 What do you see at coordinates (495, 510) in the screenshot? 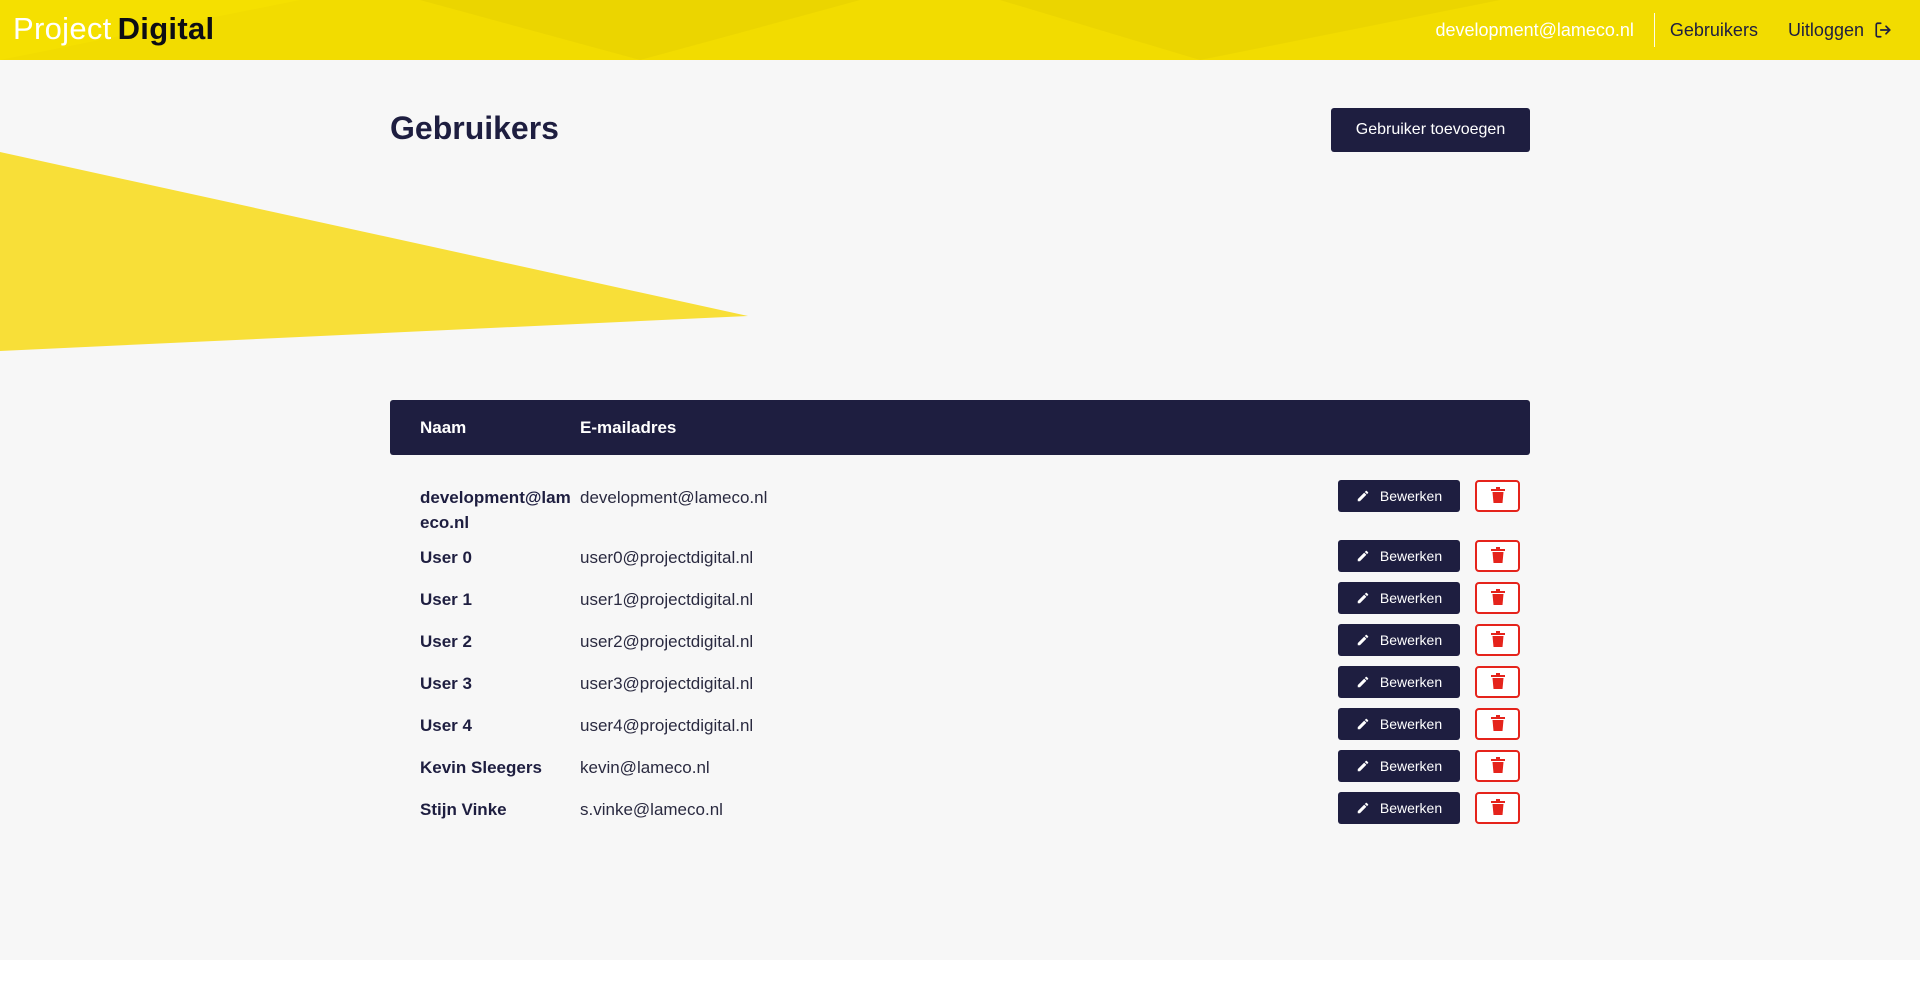
I see `user-name: development@lameco.nl` at bounding box center [495, 510].